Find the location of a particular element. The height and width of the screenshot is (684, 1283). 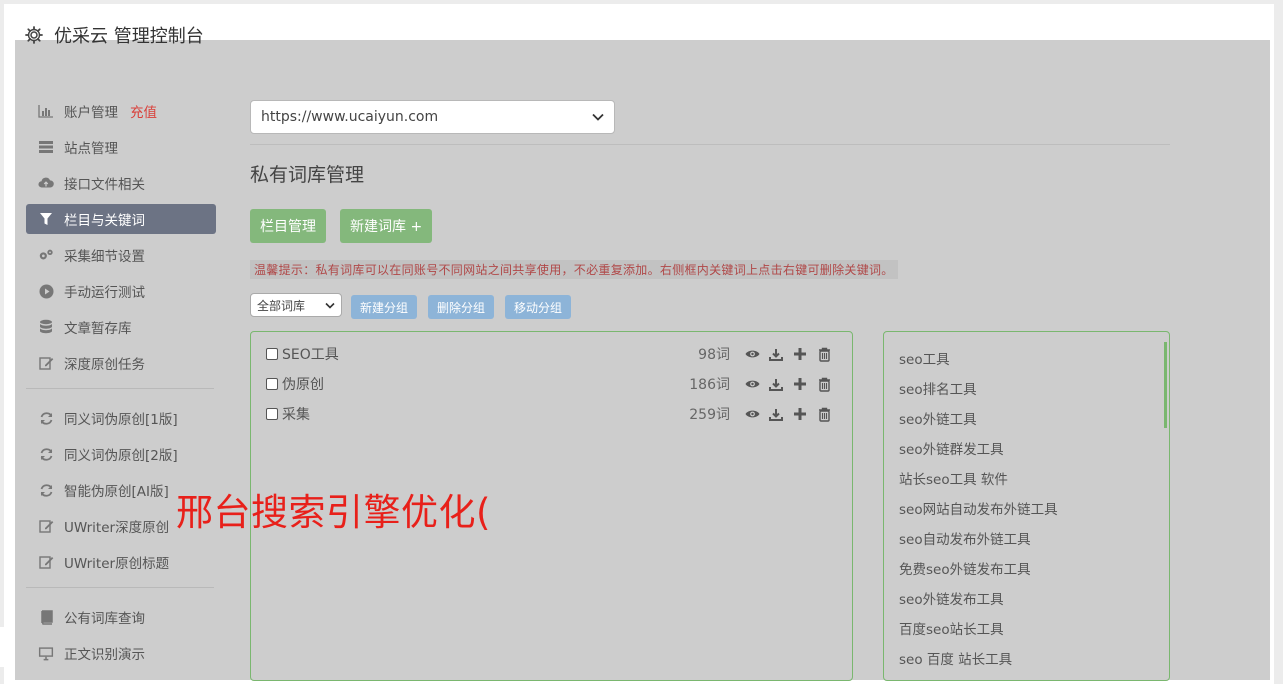

book-icon is located at coordinates (46, 617).